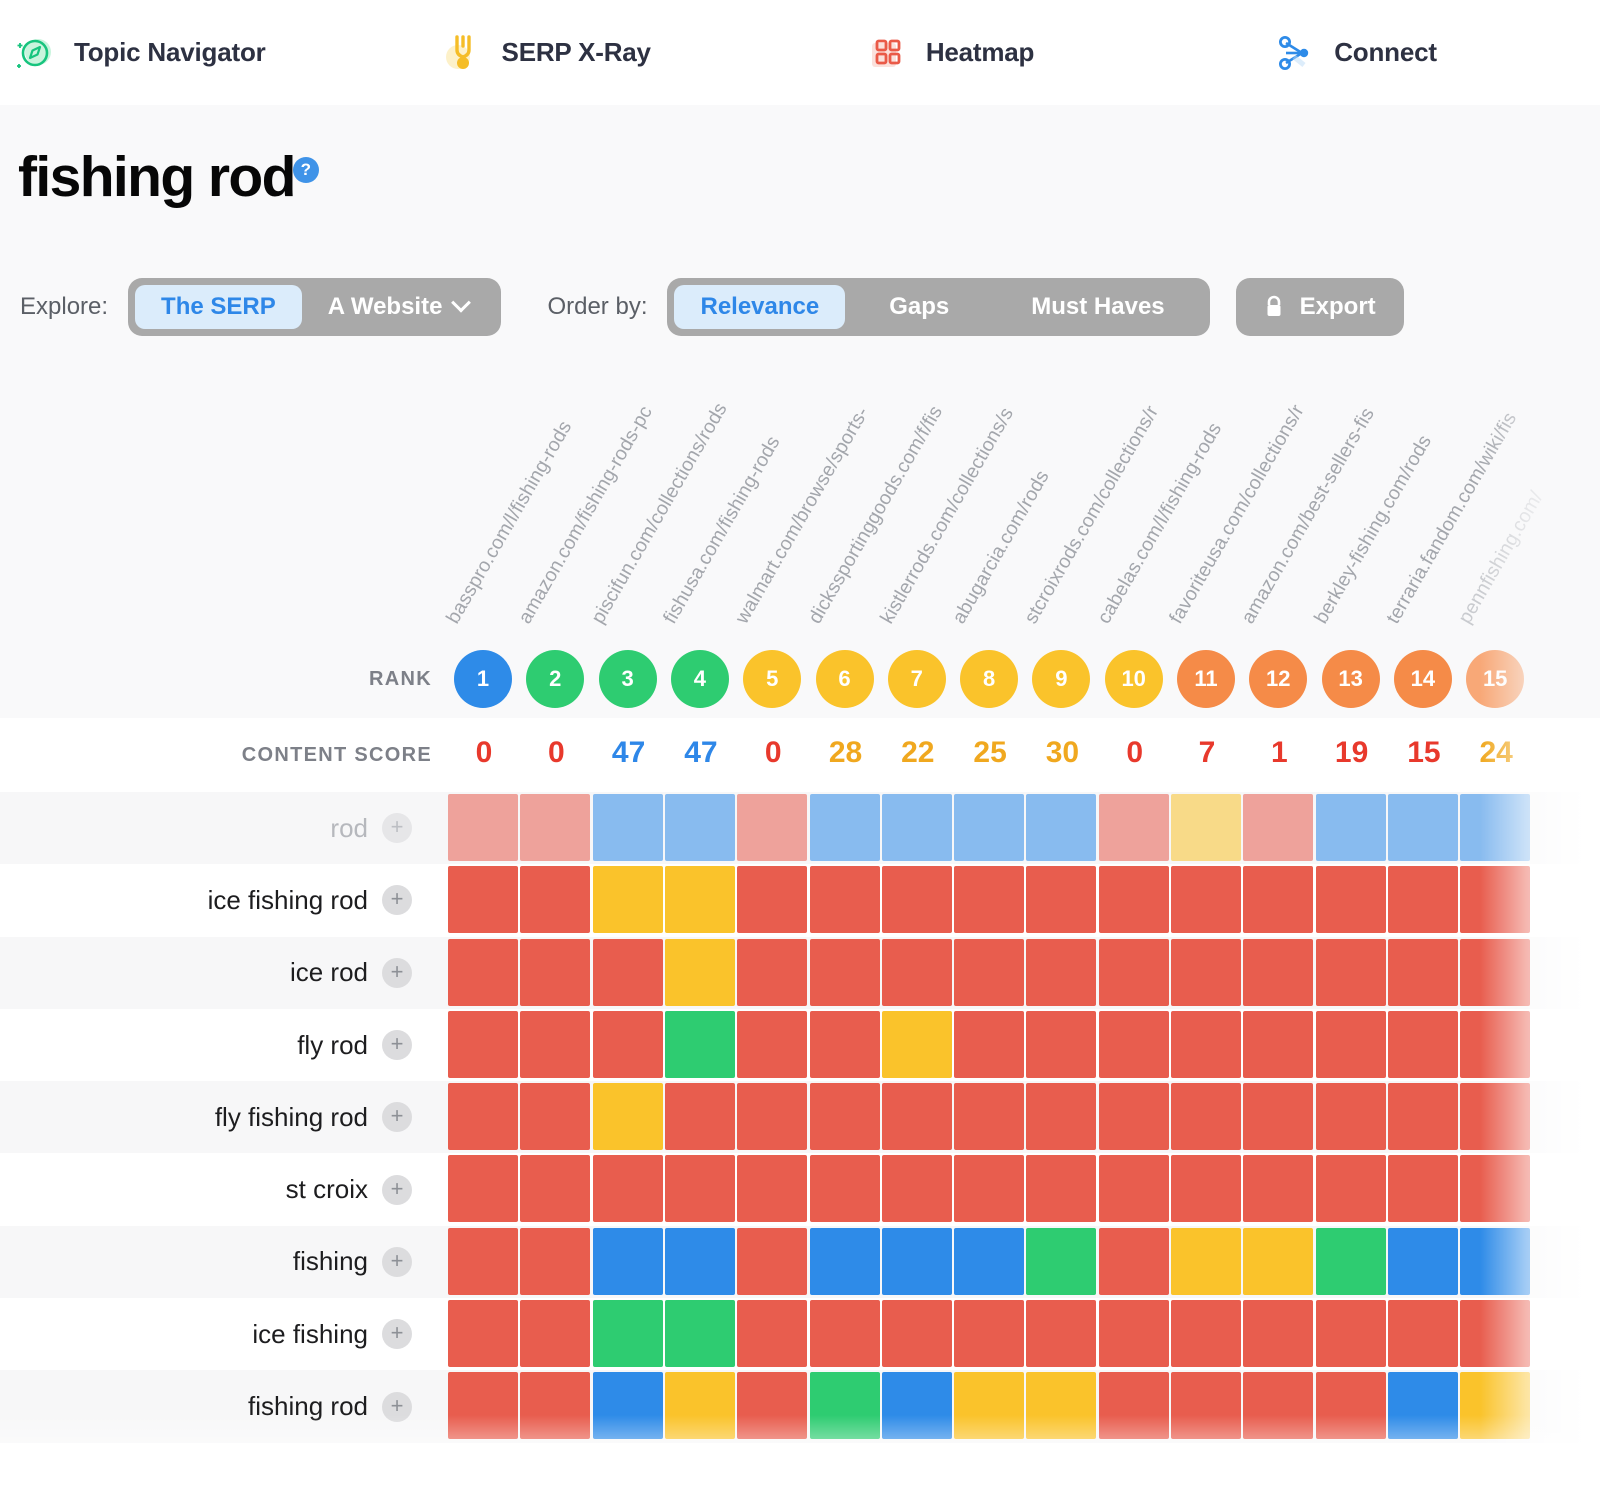 This screenshot has height=1501, width=1600. What do you see at coordinates (627, 679) in the screenshot?
I see `rank-badge: 3` at bounding box center [627, 679].